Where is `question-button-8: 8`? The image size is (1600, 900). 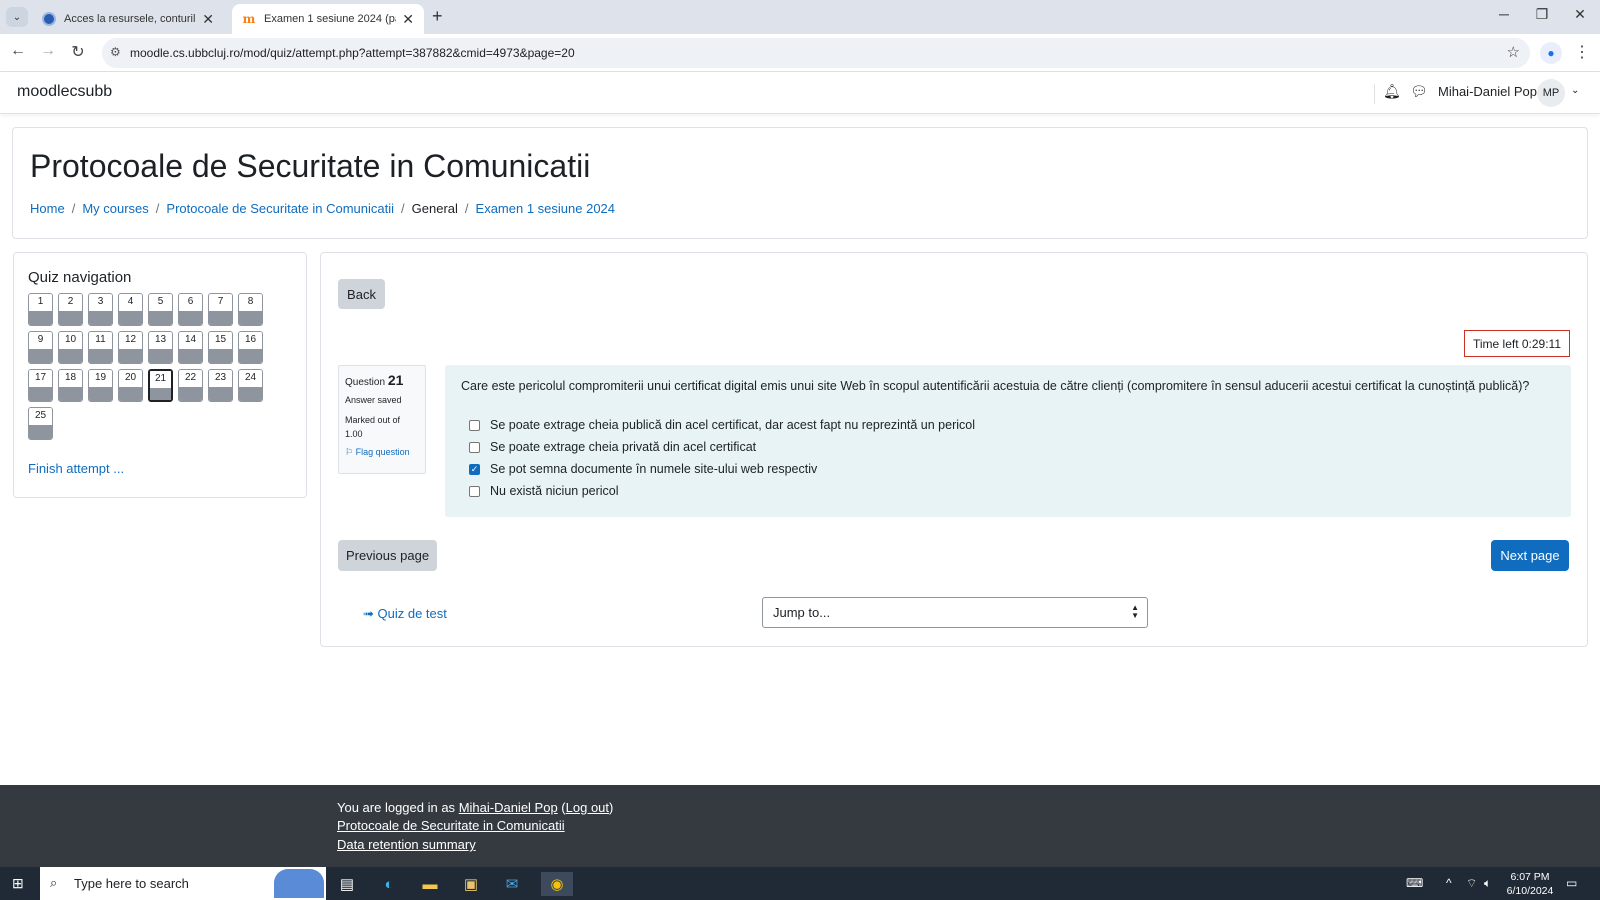
question-button-8: 8 is located at coordinates (250, 309).